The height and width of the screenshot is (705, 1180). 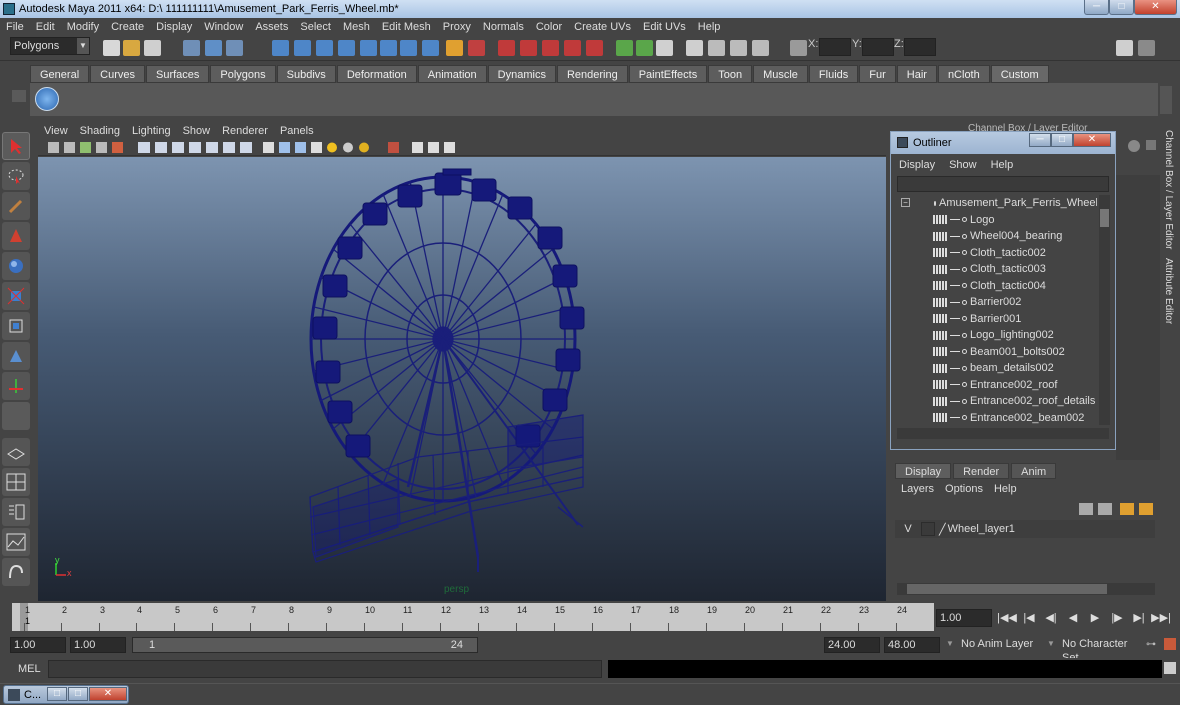 What do you see at coordinates (835, 47) in the screenshot?
I see `x-field` at bounding box center [835, 47].